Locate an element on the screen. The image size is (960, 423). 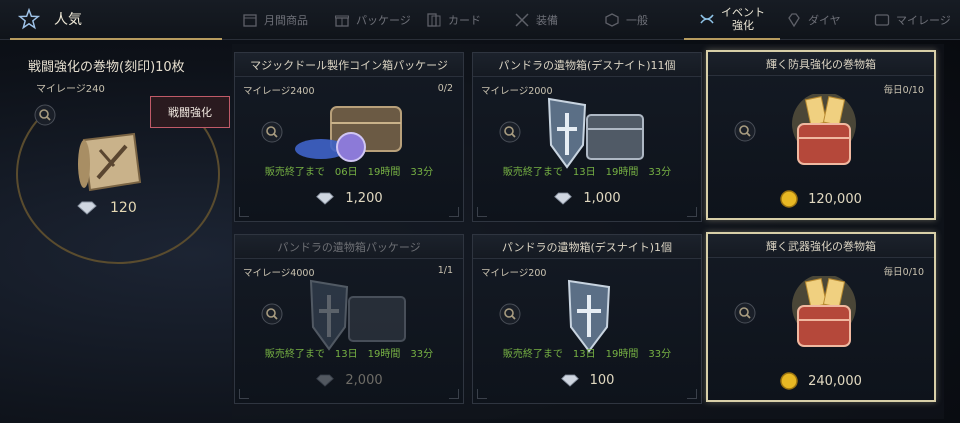
product-price: 240,000 is located at coordinates (821, 381).